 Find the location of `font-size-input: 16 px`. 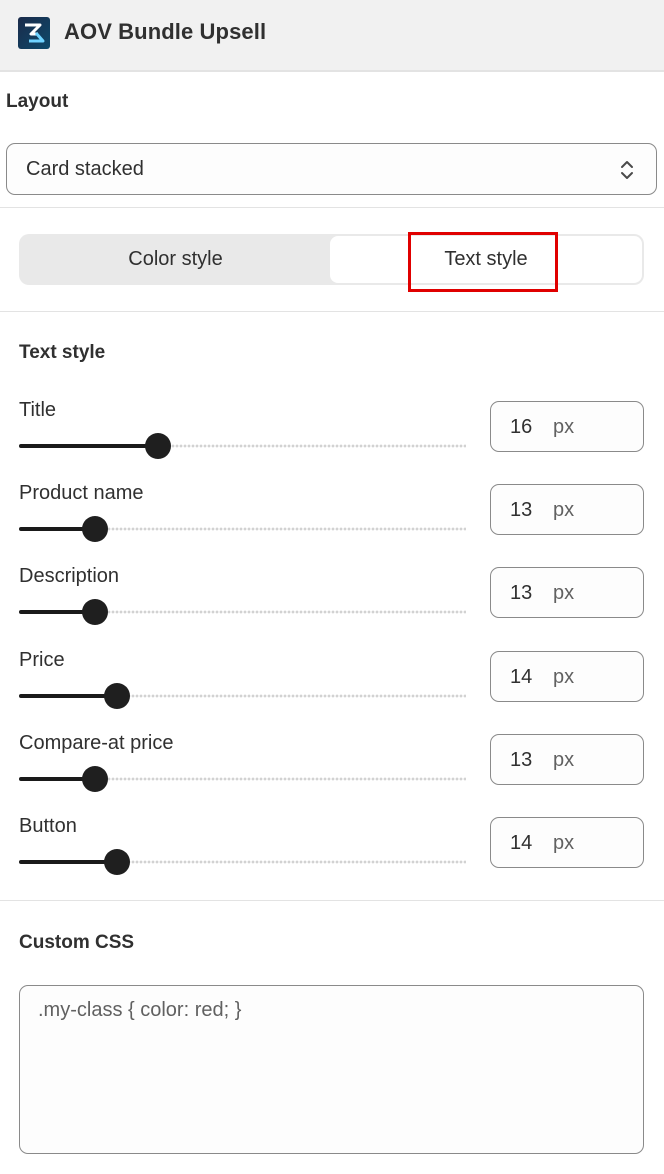

font-size-input: 16 px is located at coordinates (567, 426).